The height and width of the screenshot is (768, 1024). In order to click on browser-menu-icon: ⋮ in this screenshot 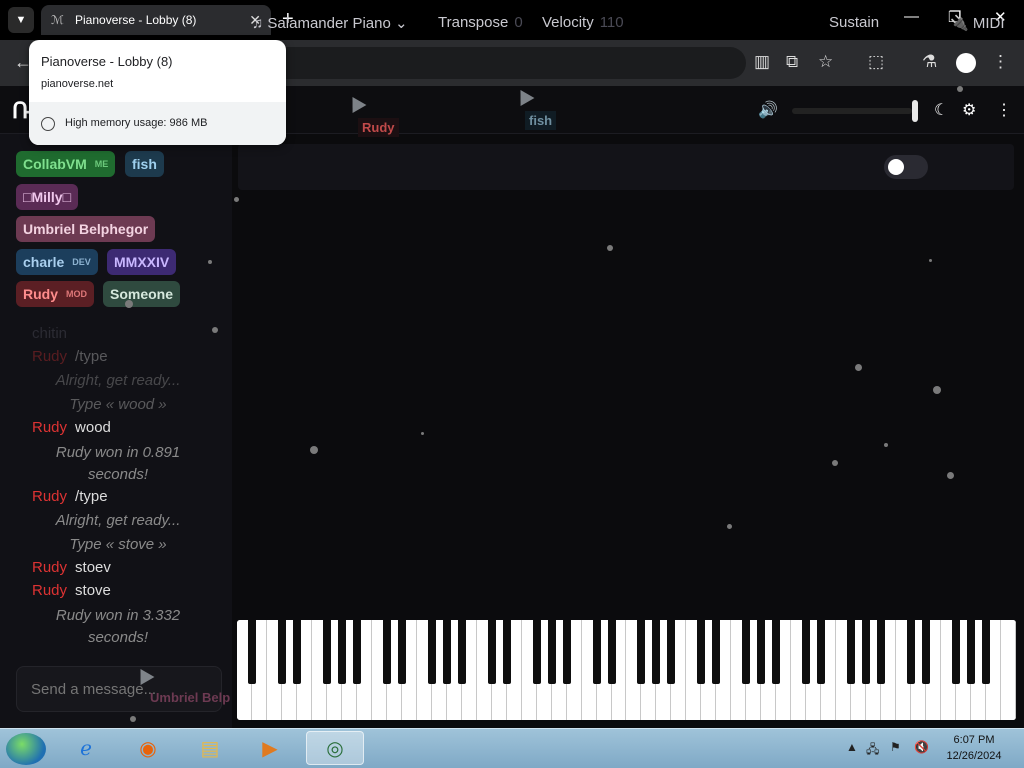, I will do `click(1000, 62)`.